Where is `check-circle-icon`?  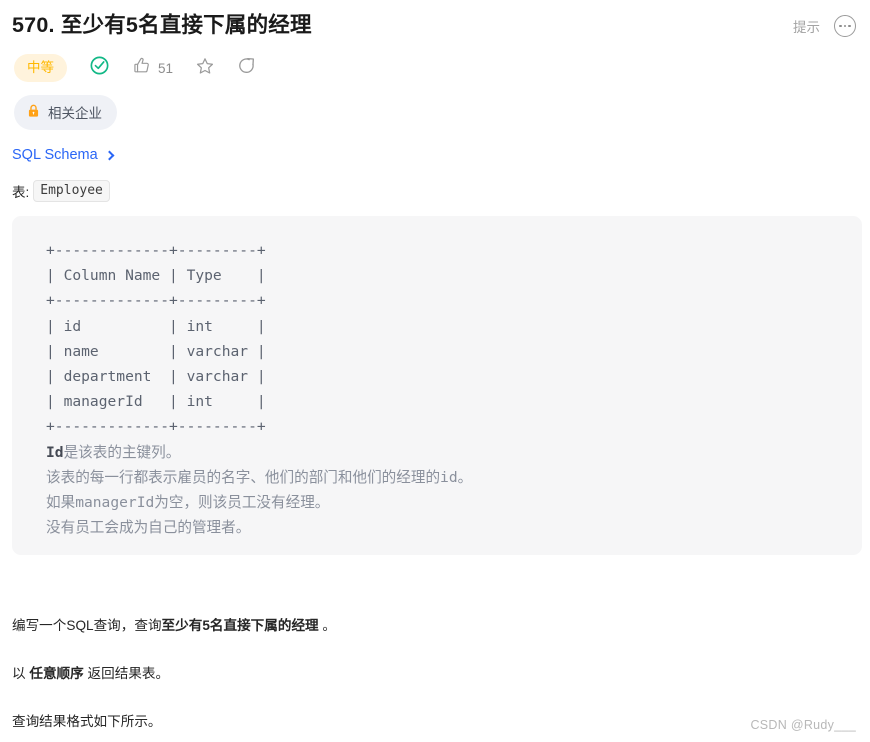
check-circle-icon is located at coordinates (99, 68).